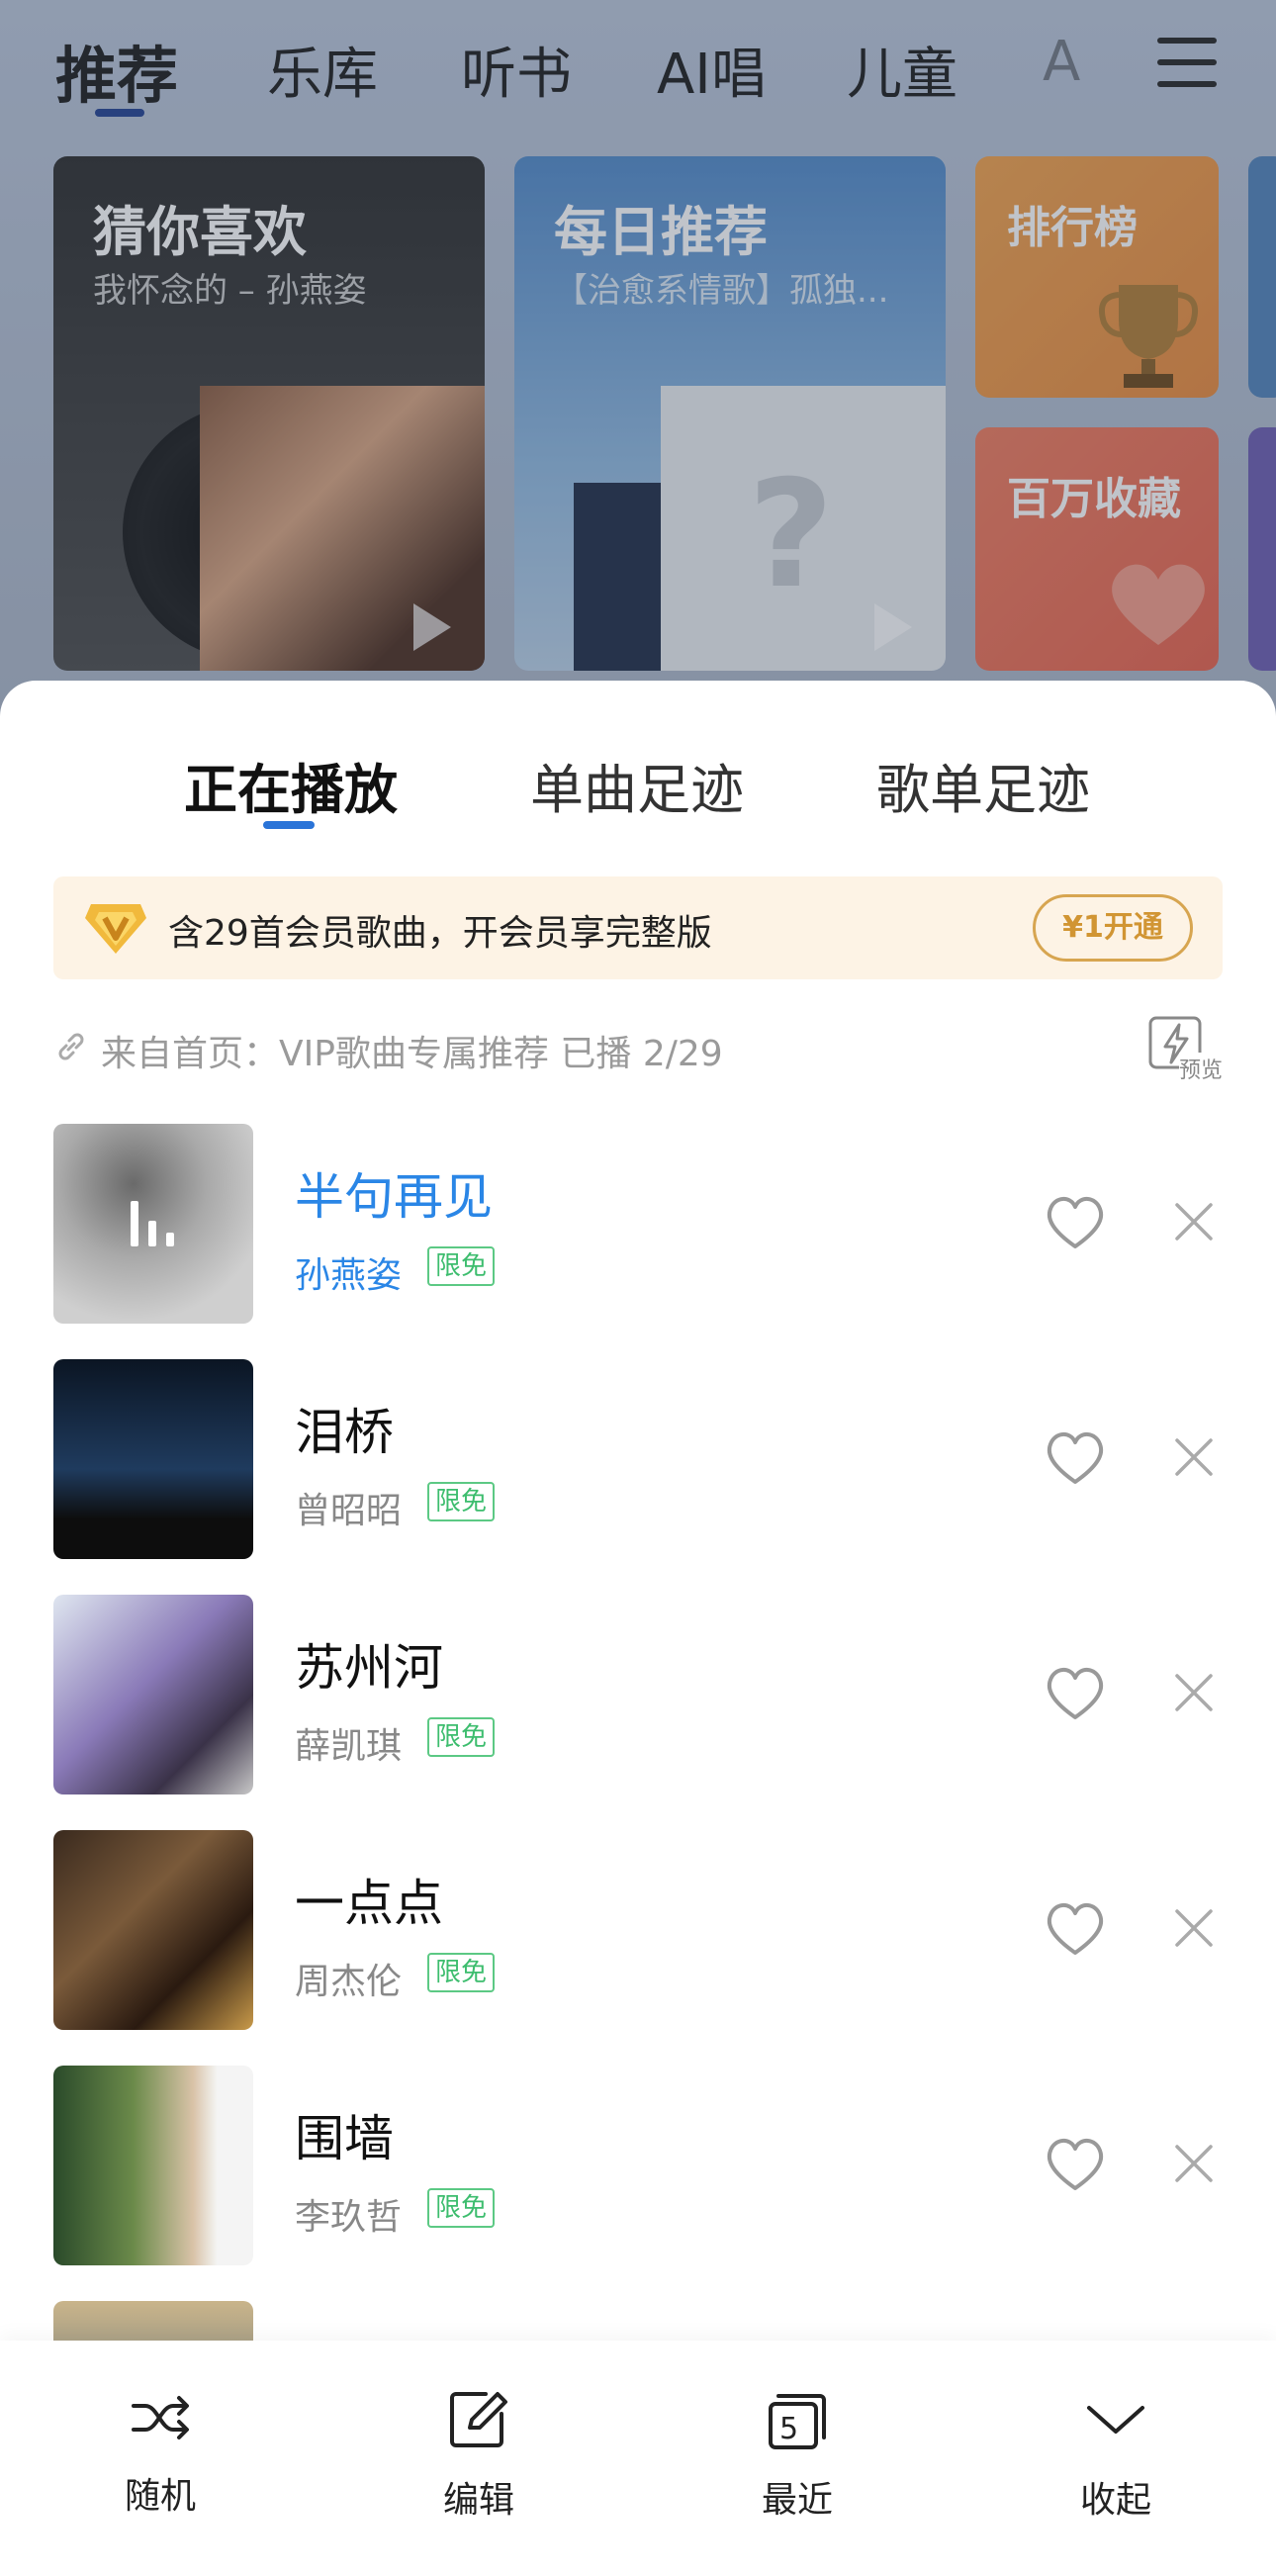 This screenshot has height=2576, width=1276. I want to click on song-row: 半句再见 孙燕姿 限免, so click(638, 1225).